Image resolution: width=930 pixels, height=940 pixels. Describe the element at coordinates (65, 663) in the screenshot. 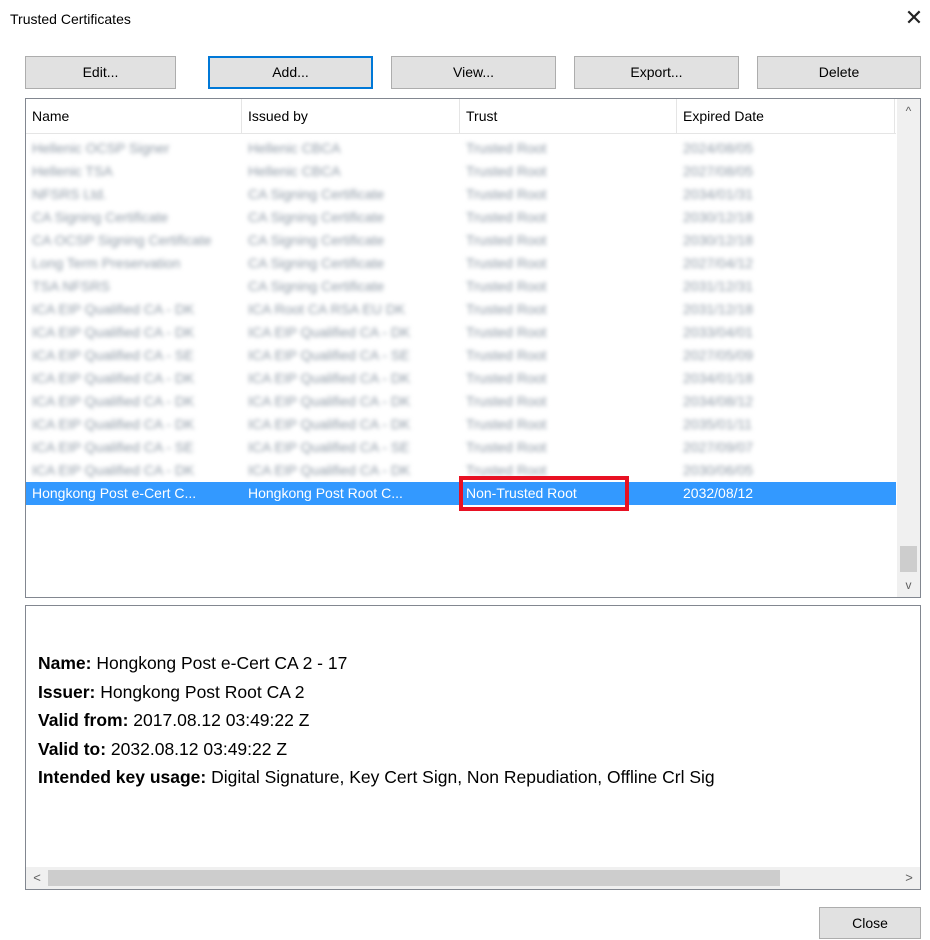

I see `detail-name-label: Name:` at that location.